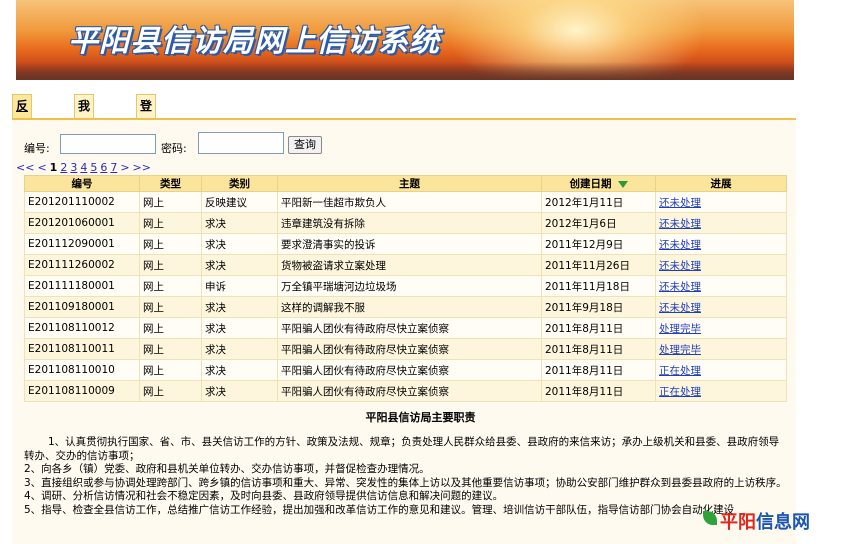 This screenshot has height=544, width=841. What do you see at coordinates (82, 307) in the screenshot?
I see `cell-number: E201109180001` at bounding box center [82, 307].